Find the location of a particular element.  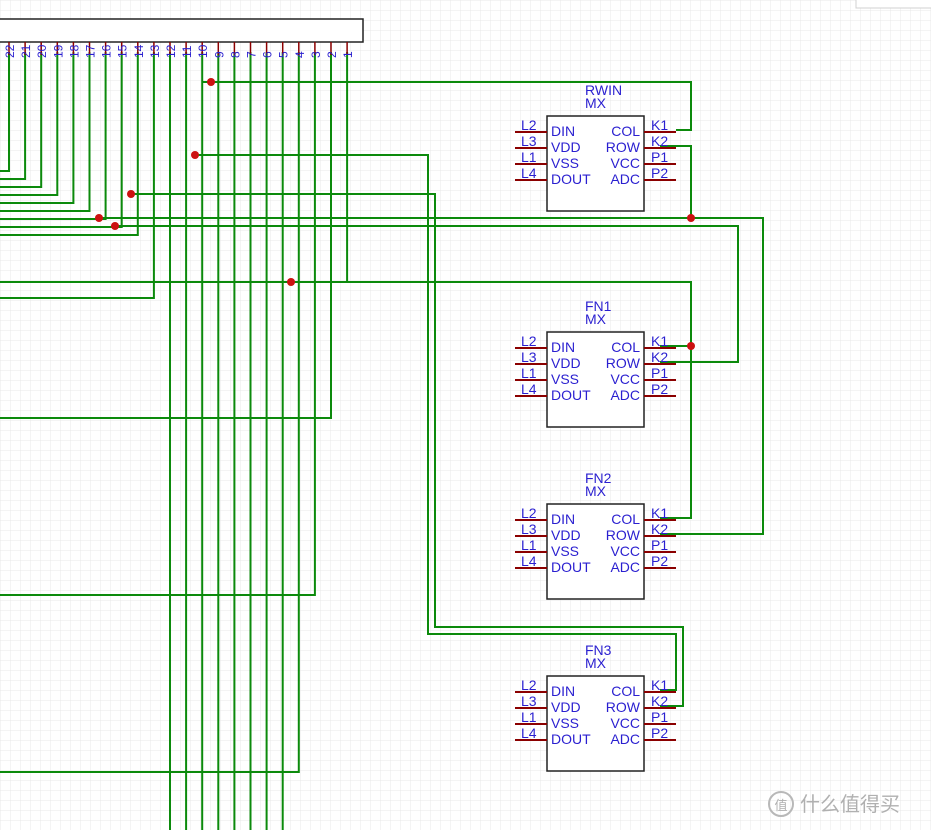

header-pin-number: 7 is located at coordinates (252, 54).